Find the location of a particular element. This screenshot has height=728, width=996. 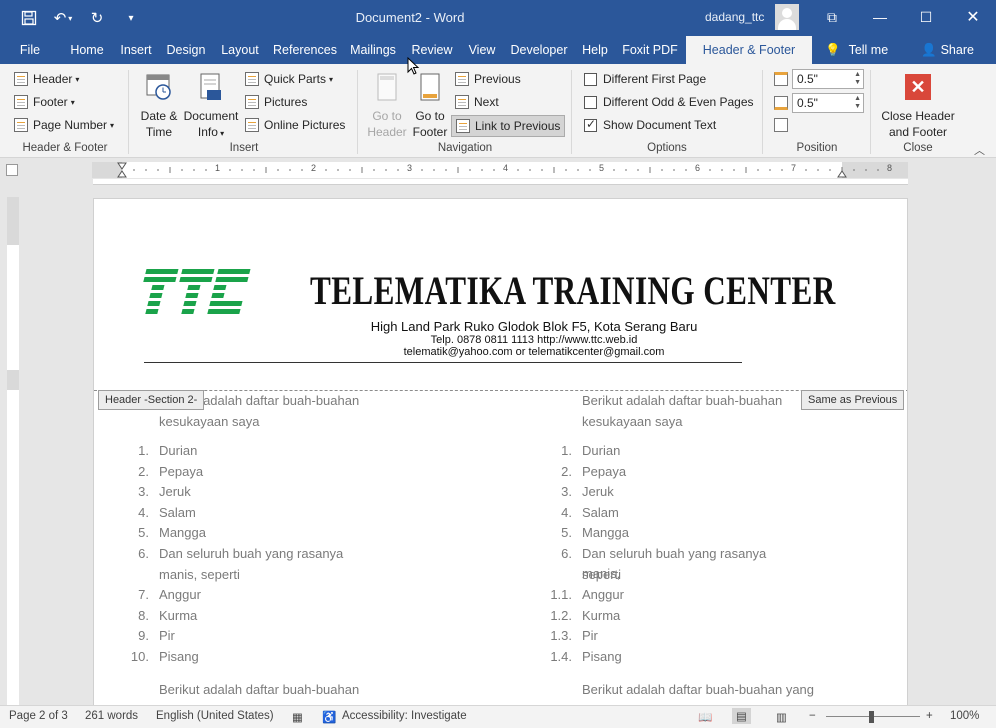

accessibility-status: Accessibility: Investigate is located at coordinates (404, 716).